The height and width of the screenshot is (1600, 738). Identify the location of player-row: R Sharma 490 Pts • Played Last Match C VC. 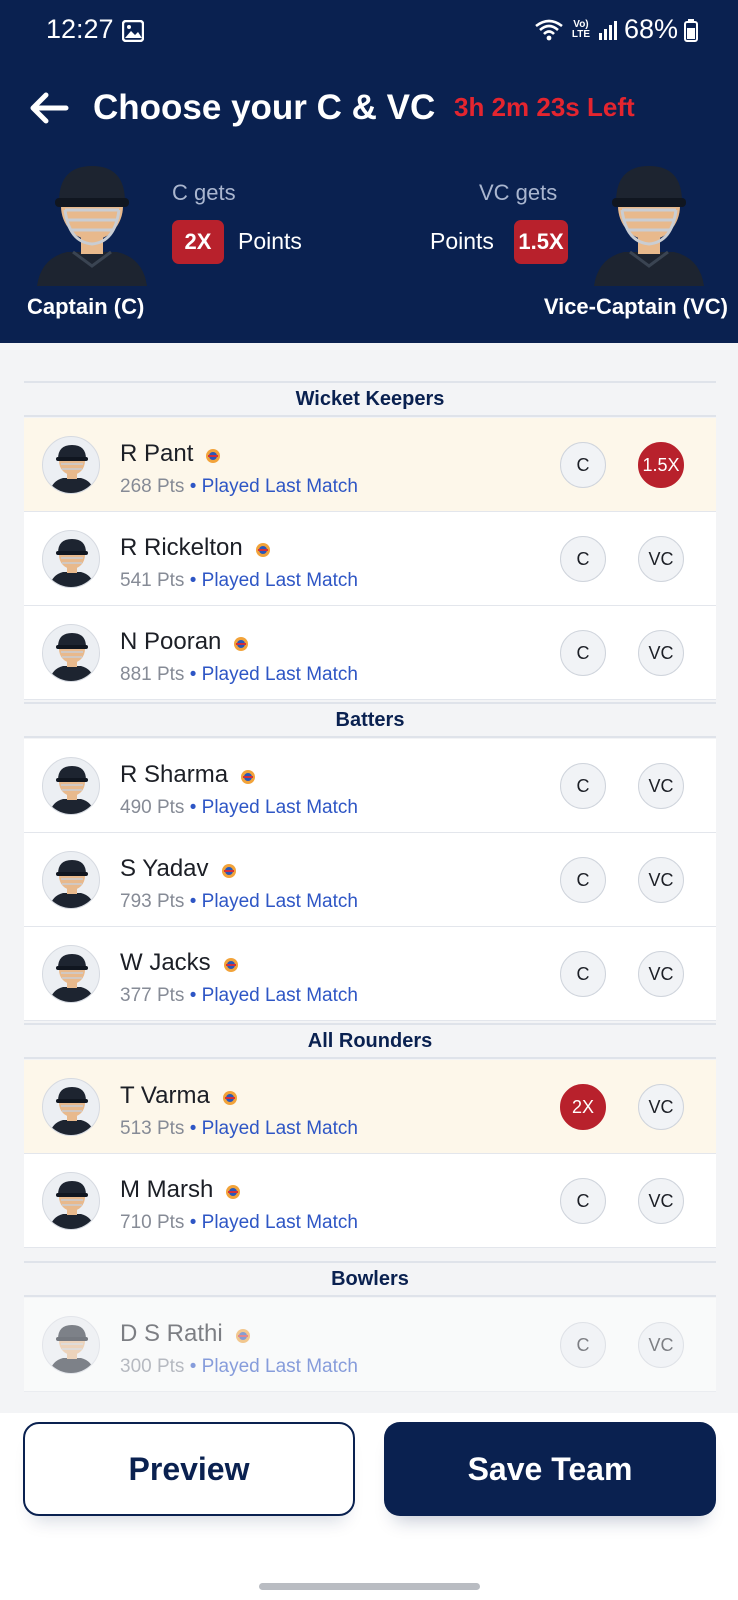
(370, 786).